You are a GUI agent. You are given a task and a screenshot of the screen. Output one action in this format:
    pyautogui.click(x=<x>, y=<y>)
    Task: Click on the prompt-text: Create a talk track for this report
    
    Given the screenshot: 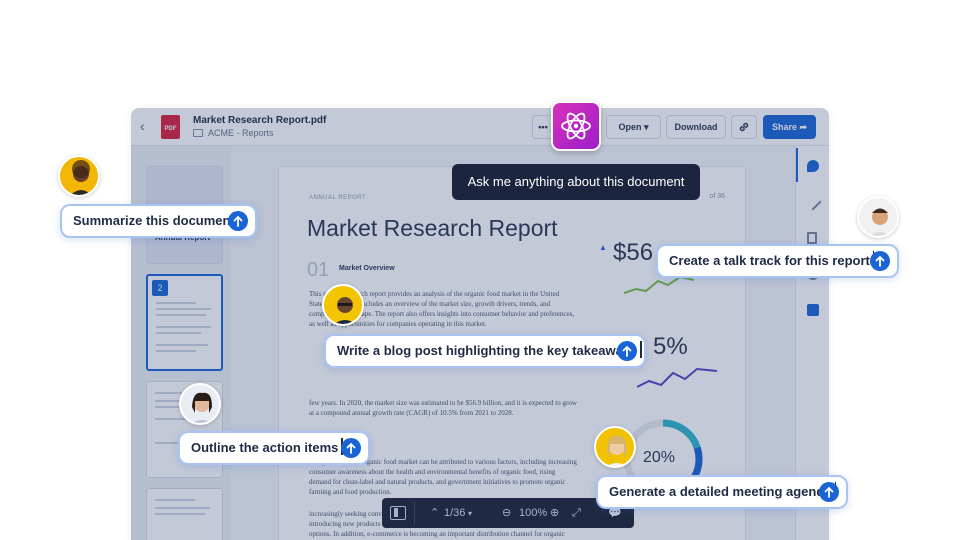 What is the action you would take?
    pyautogui.click(x=769, y=260)
    